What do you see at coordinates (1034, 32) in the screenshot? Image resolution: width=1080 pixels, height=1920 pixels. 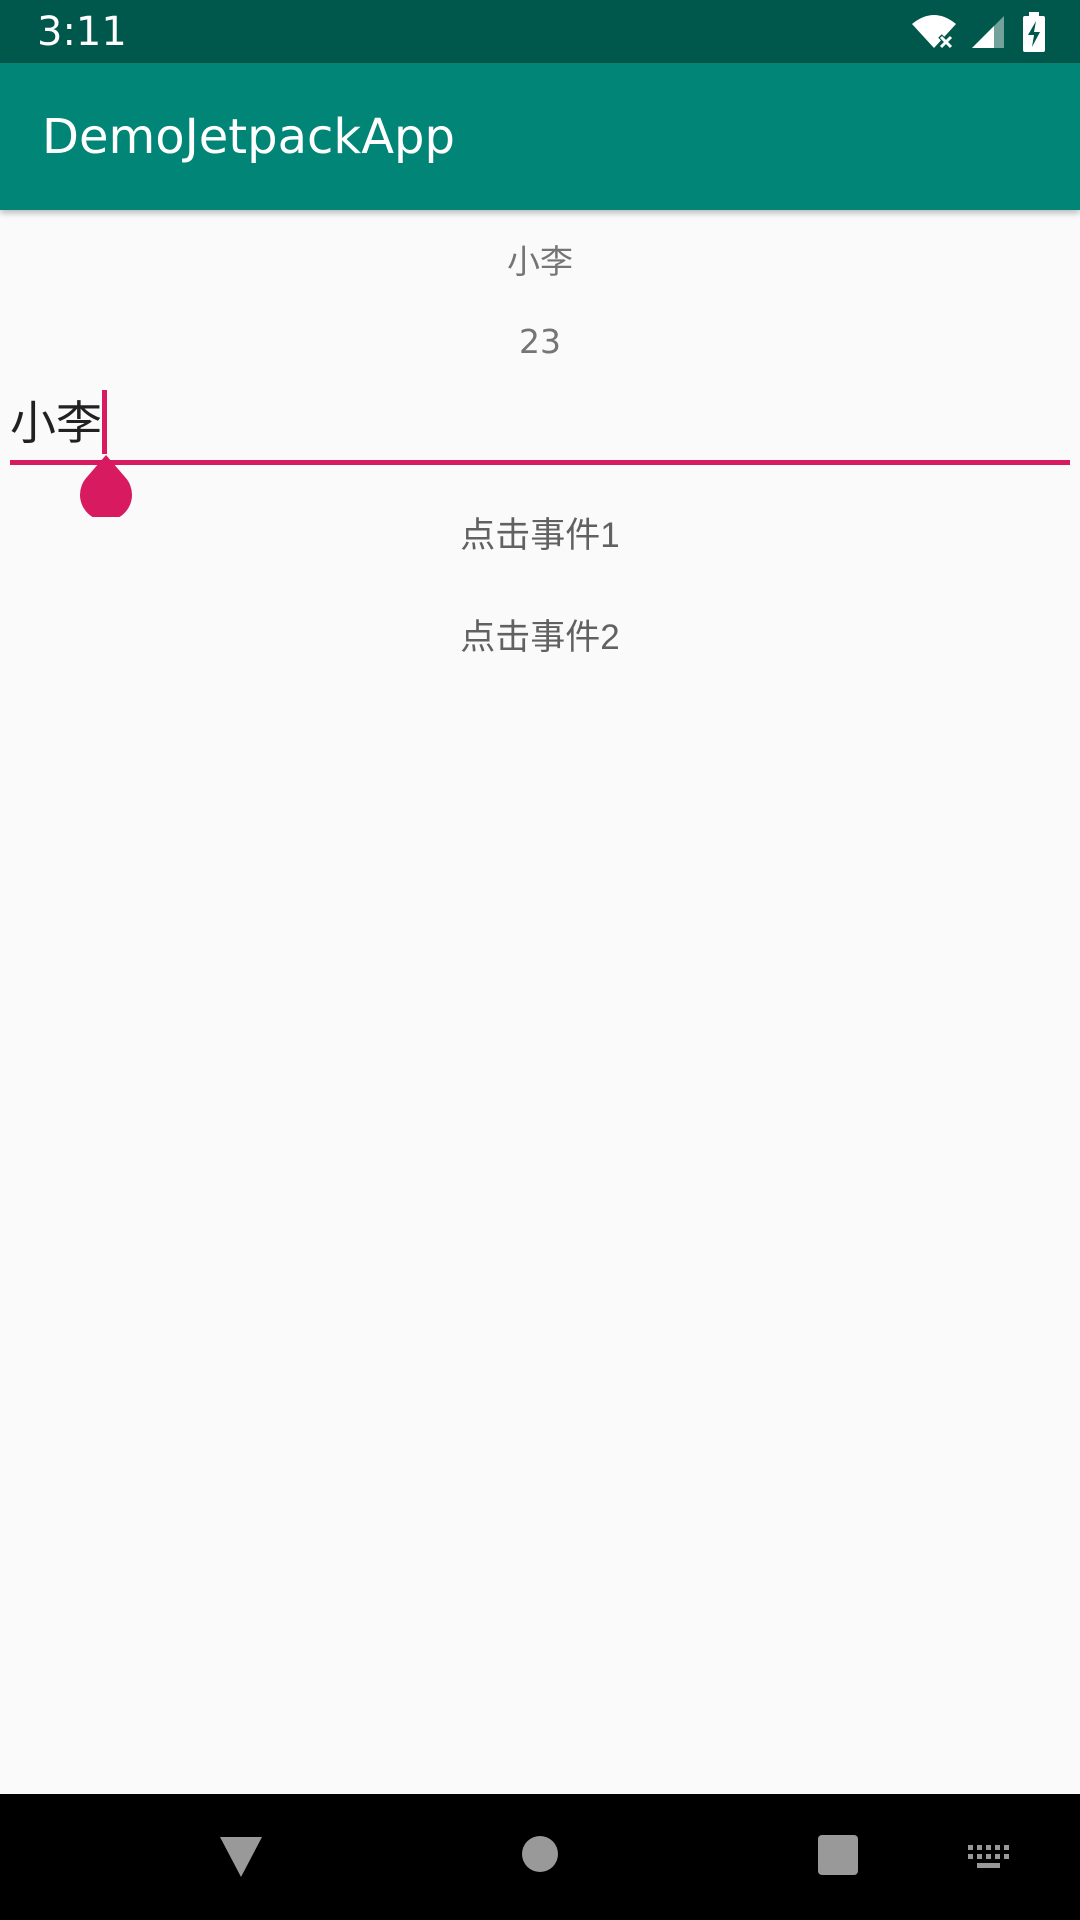 I see `battery-charging-icon` at bounding box center [1034, 32].